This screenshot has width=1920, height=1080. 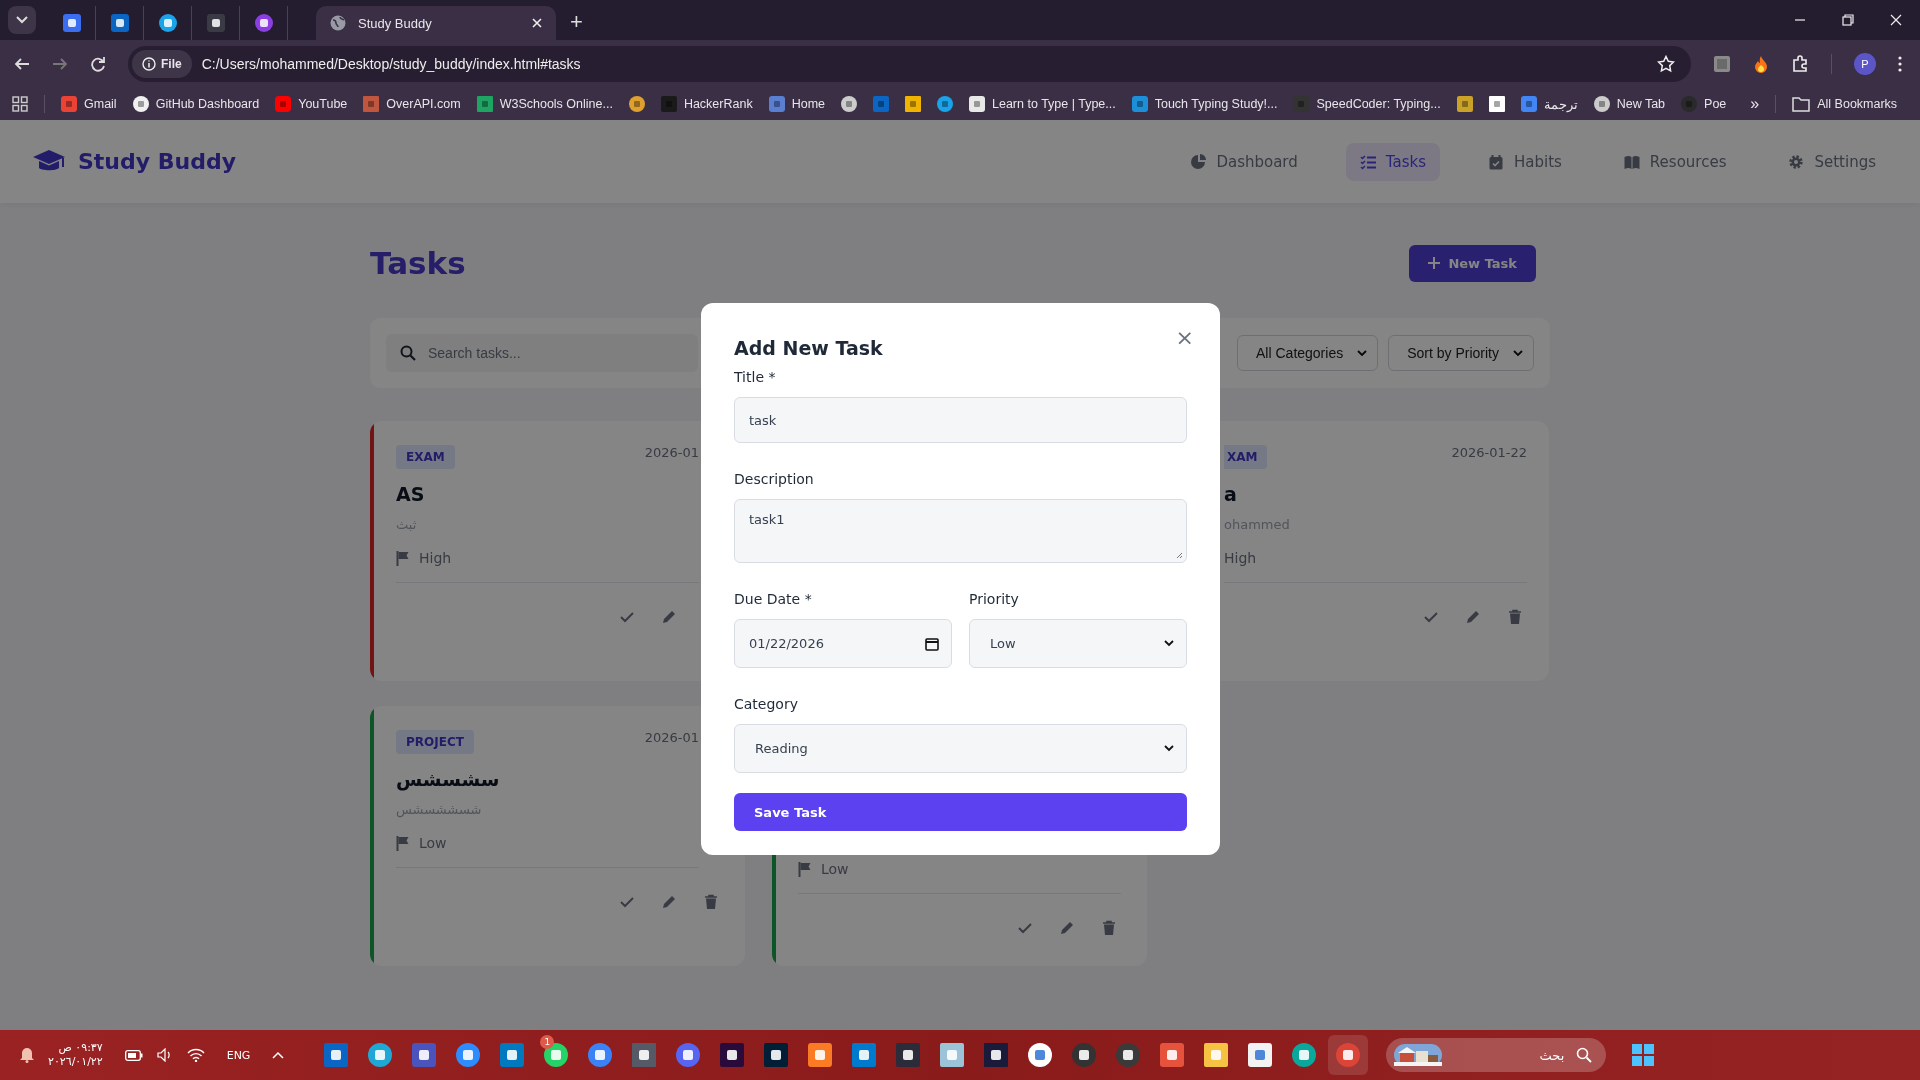 I want to click on restore-icon, so click(x=1848, y=20).